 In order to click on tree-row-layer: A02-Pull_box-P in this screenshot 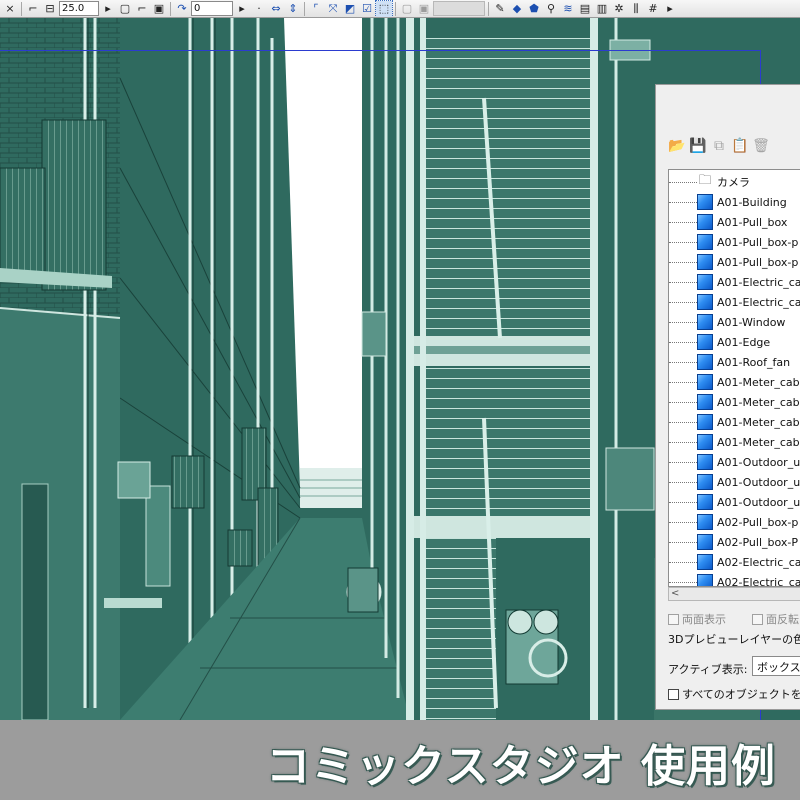, I will do `click(734, 542)`.